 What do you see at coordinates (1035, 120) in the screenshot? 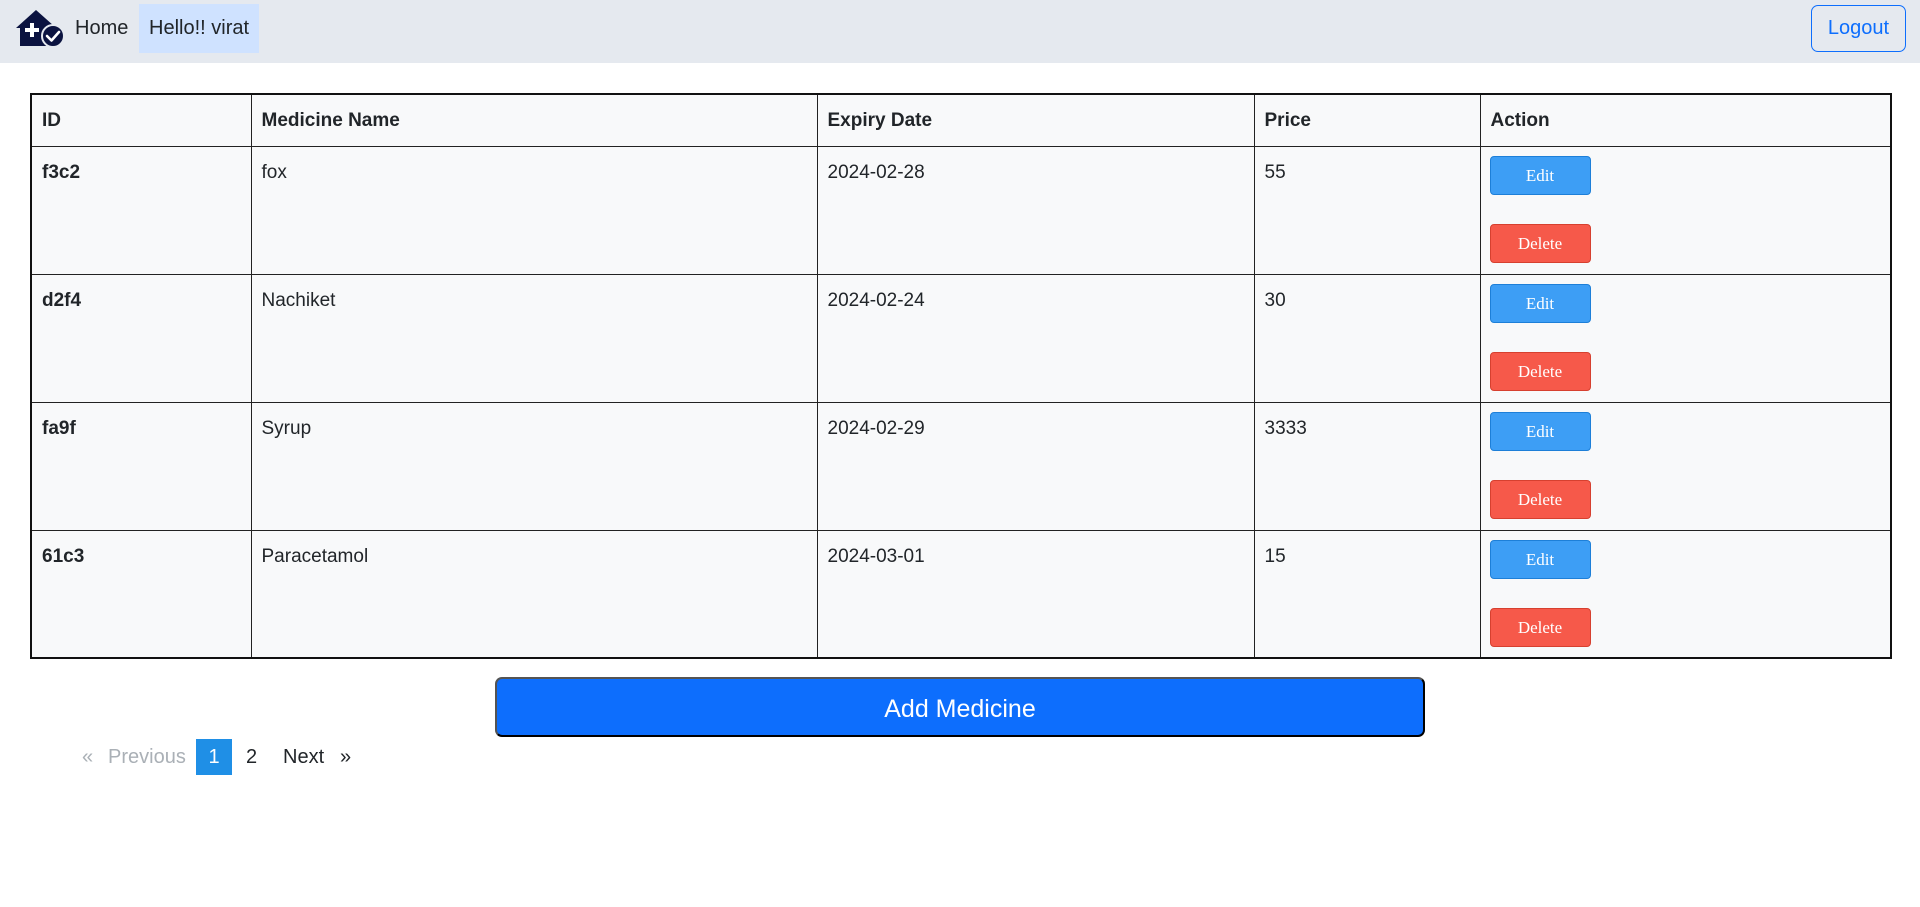
I see `header-expiry-date: Expiry Date` at bounding box center [1035, 120].